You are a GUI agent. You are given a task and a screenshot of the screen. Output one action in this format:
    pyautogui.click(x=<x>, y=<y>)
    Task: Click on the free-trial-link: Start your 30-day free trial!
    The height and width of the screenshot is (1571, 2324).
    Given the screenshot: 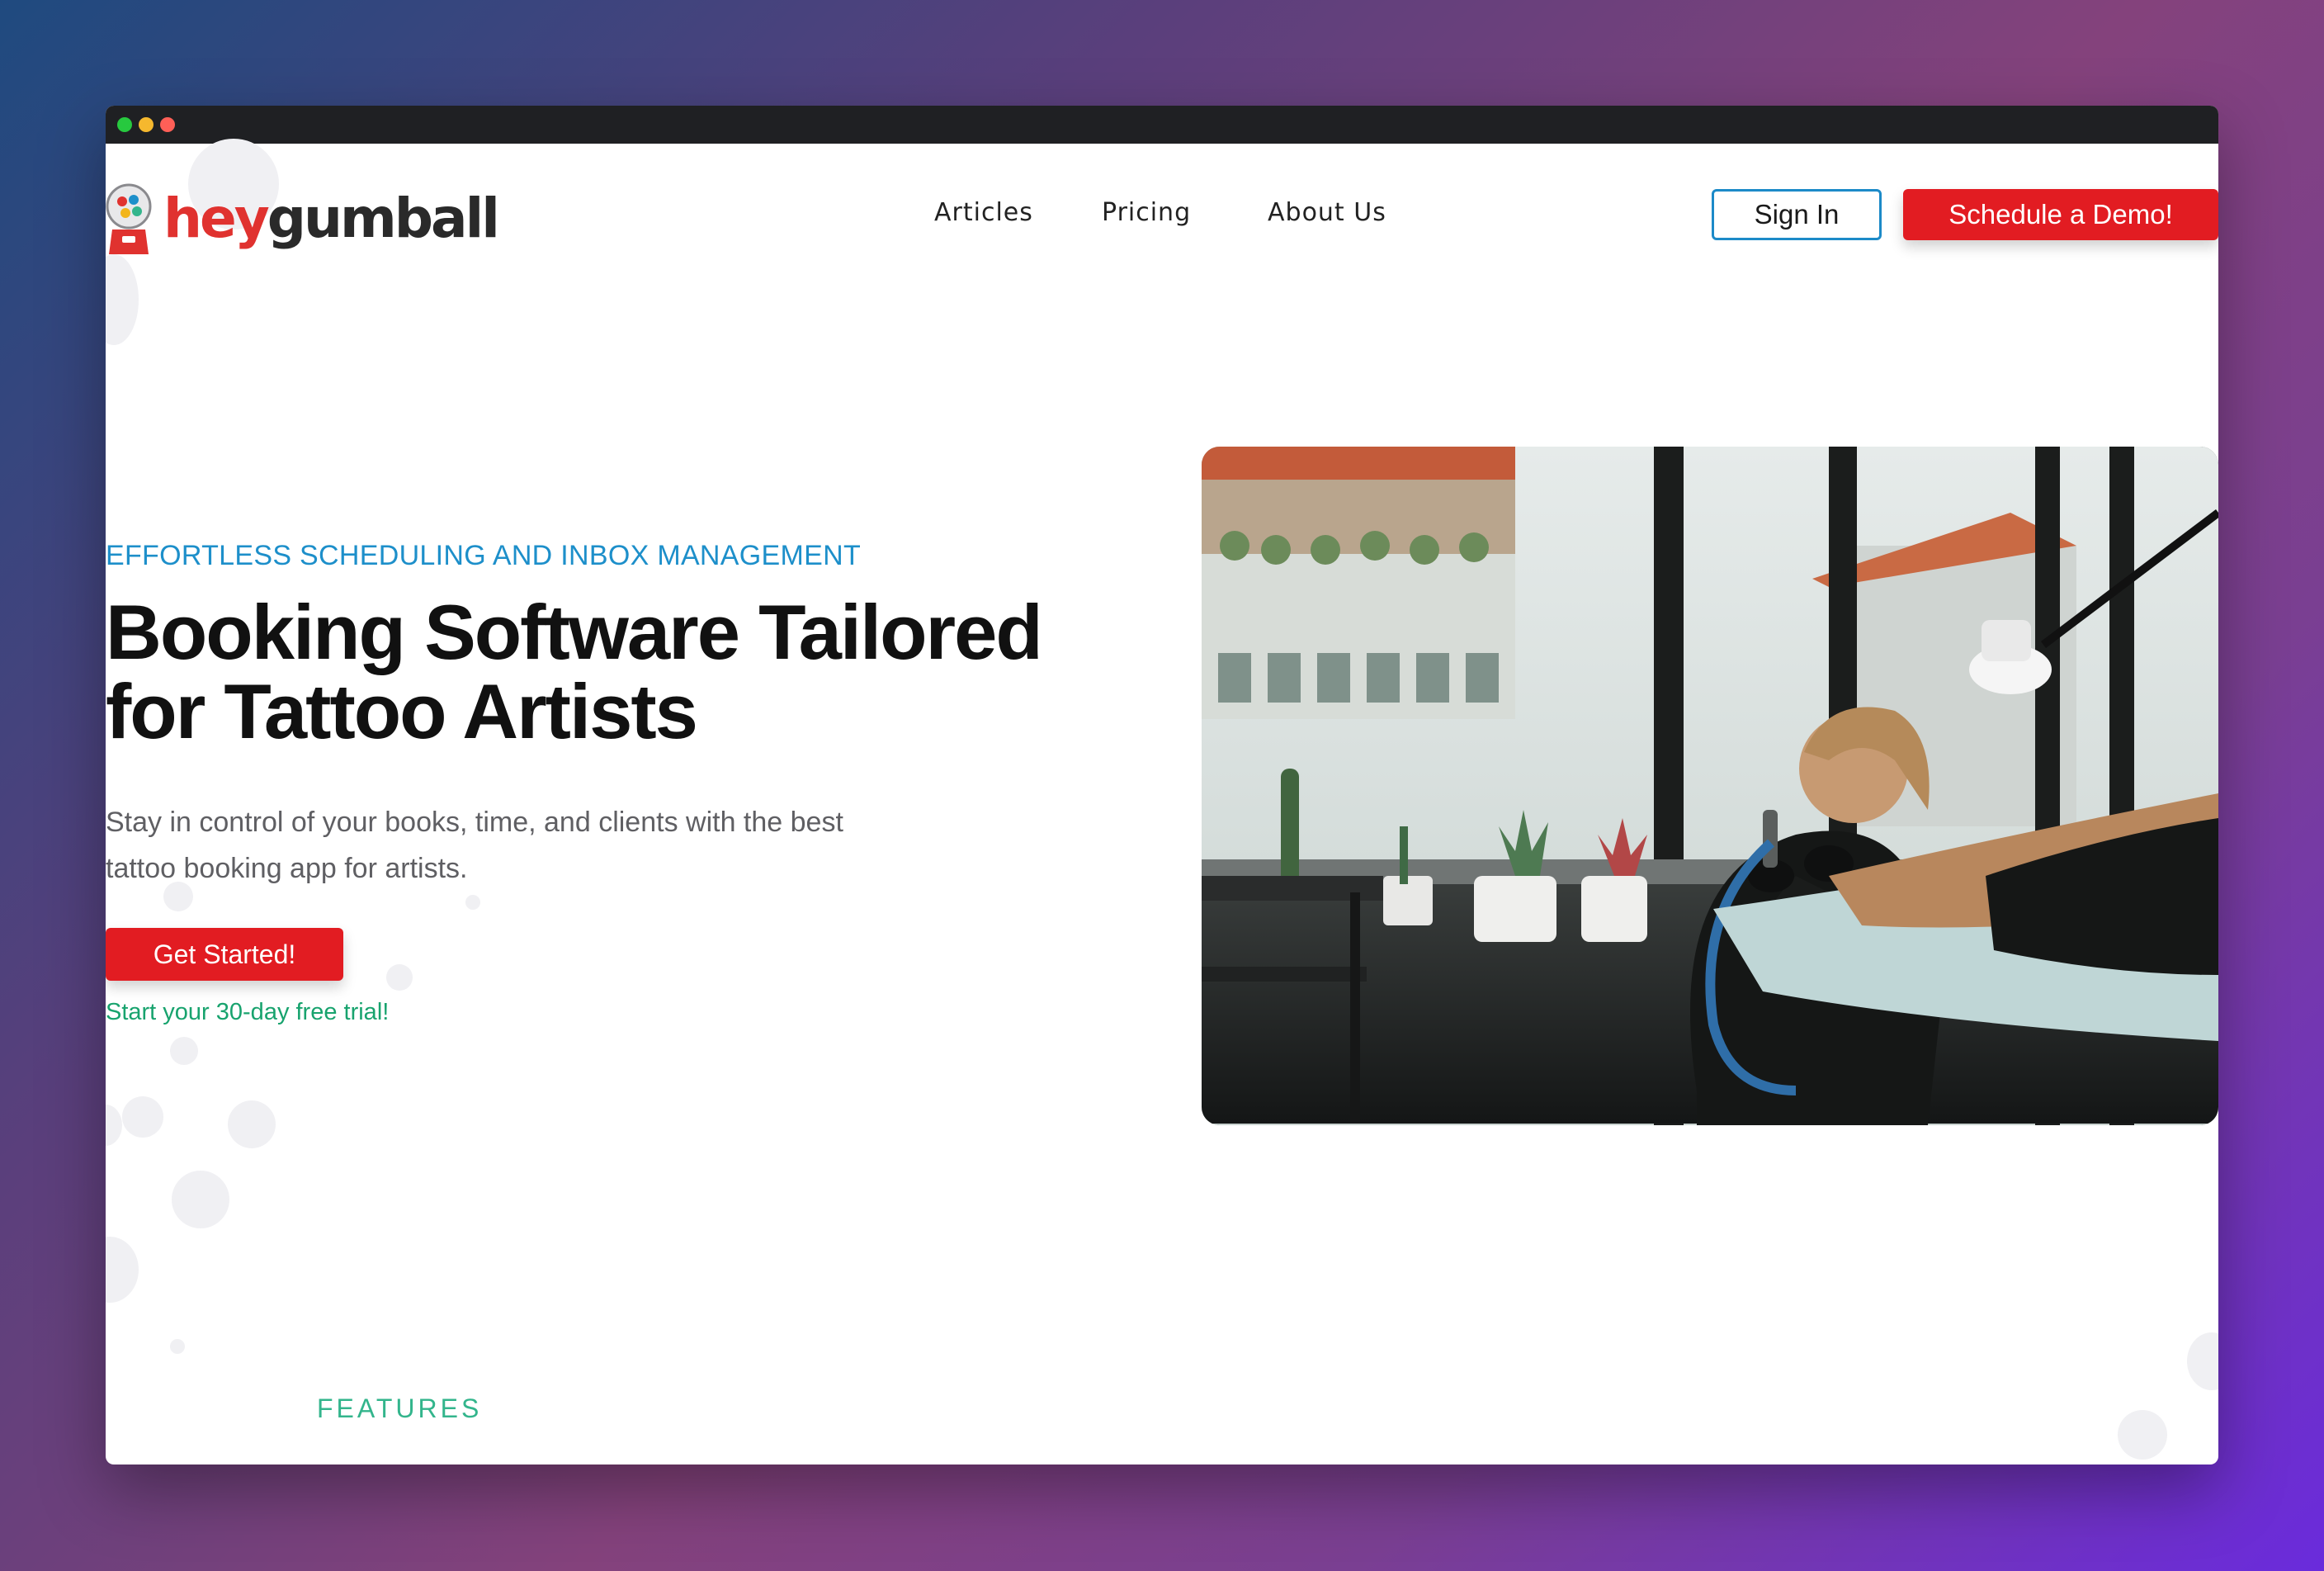 What is the action you would take?
    pyautogui.click(x=248, y=1012)
    